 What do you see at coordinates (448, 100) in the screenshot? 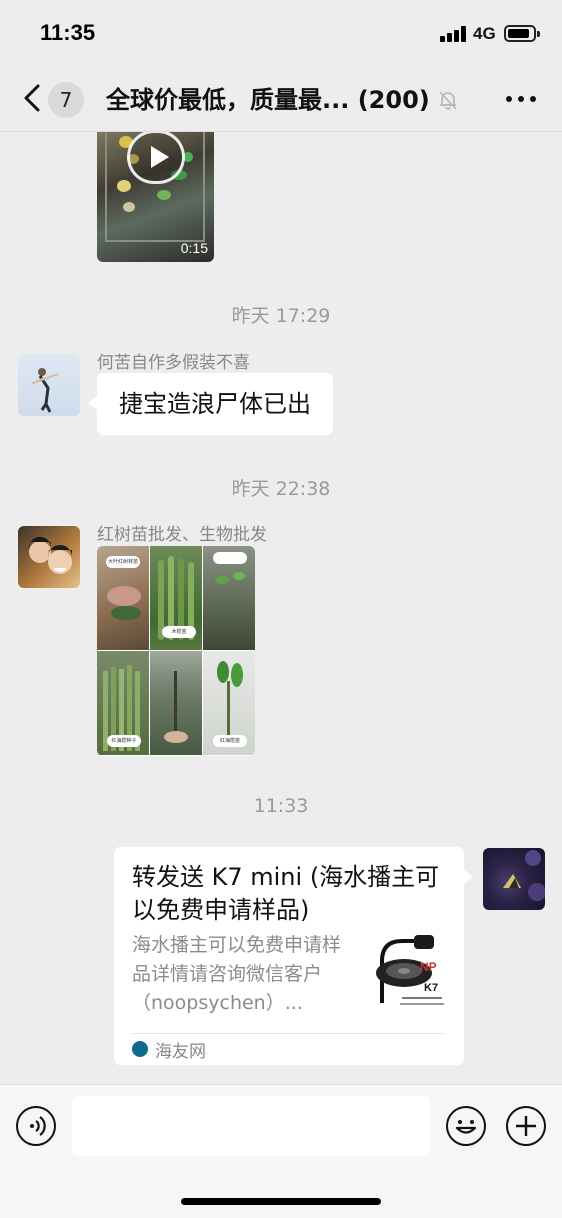
I see `mute-bell-icon` at bounding box center [448, 100].